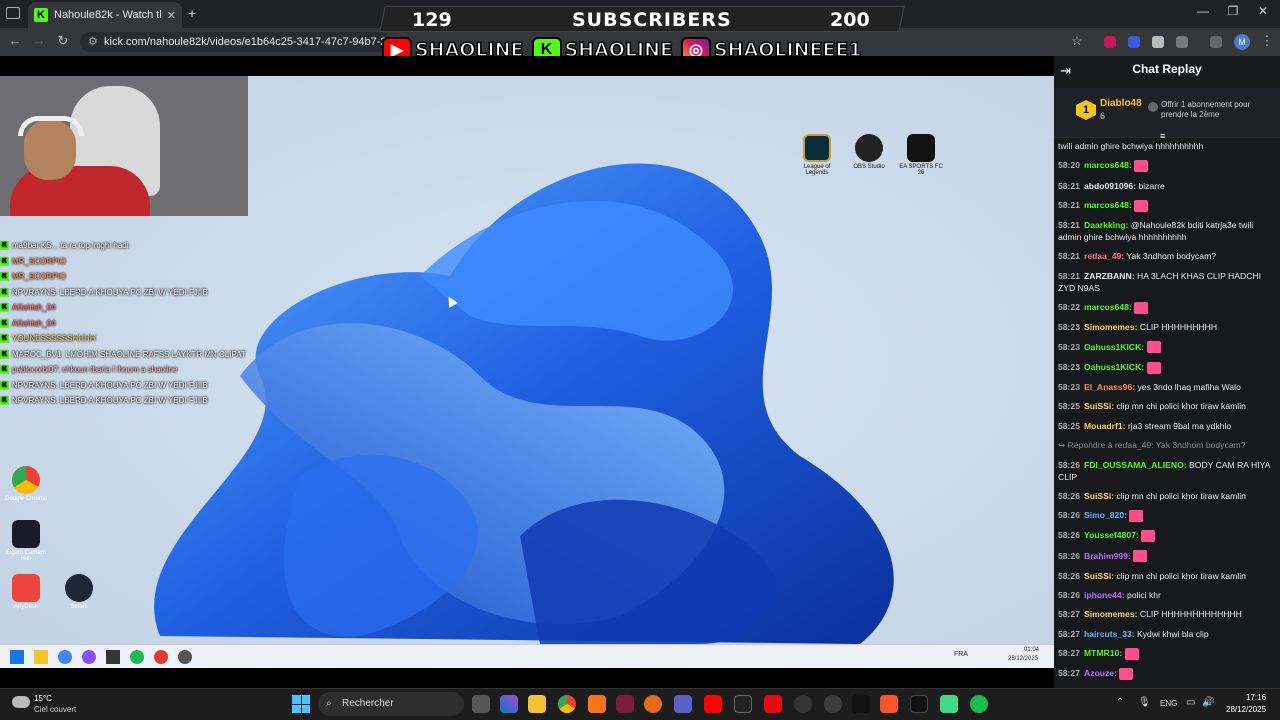 The height and width of the screenshot is (720, 1280). What do you see at coordinates (1256, 697) in the screenshot?
I see `clock-time: 17:16` at bounding box center [1256, 697].